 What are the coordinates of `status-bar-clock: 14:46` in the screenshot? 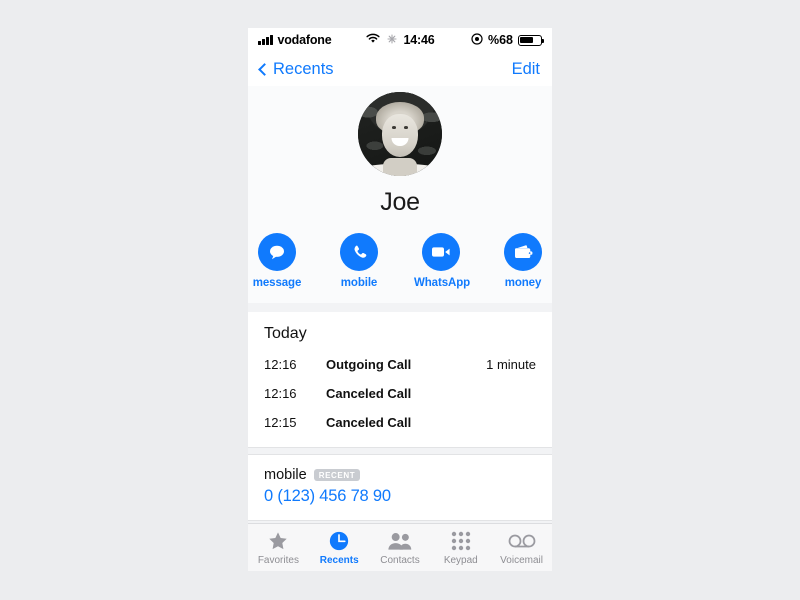 It's located at (419, 40).